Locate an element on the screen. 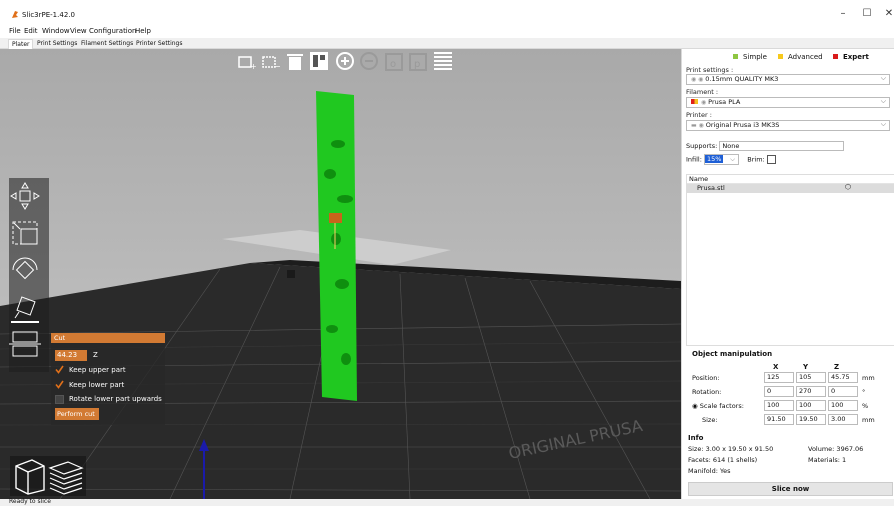 Image resolution: width=894 pixels, height=506 pixels. add-instance-icon is located at coordinates (345, 61).